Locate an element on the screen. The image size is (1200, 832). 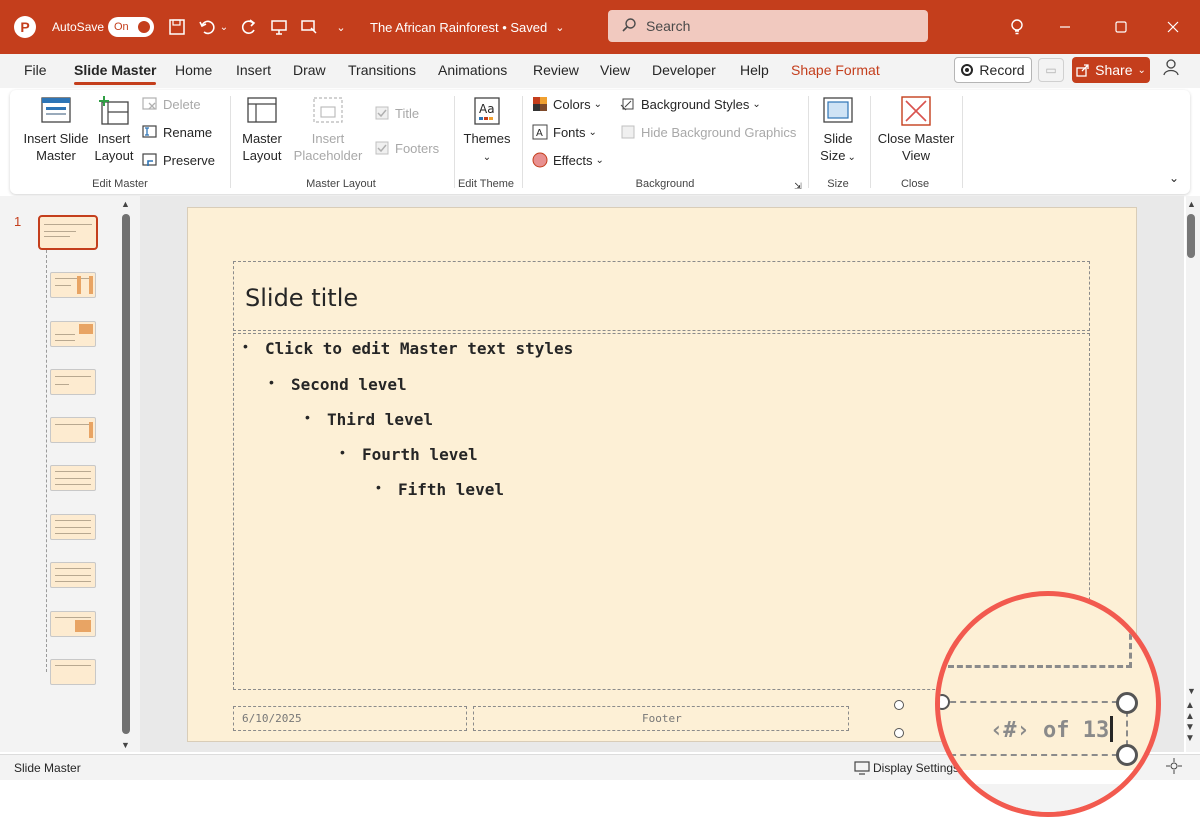
fit-slide-icon is located at coordinates (1174, 767).